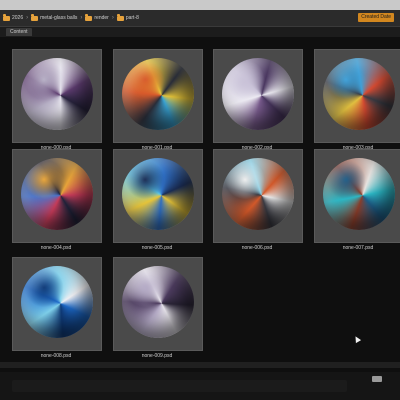 This screenshot has width=400, height=400. Describe the element at coordinates (19, 32) in the screenshot. I see `tab-content: Content` at that location.